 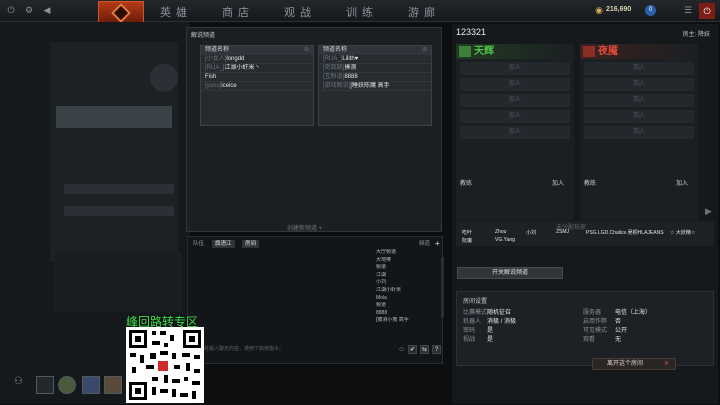 What do you see at coordinates (437, 244) in the screenshot?
I see `add-channel-icon: +` at bounding box center [437, 244].